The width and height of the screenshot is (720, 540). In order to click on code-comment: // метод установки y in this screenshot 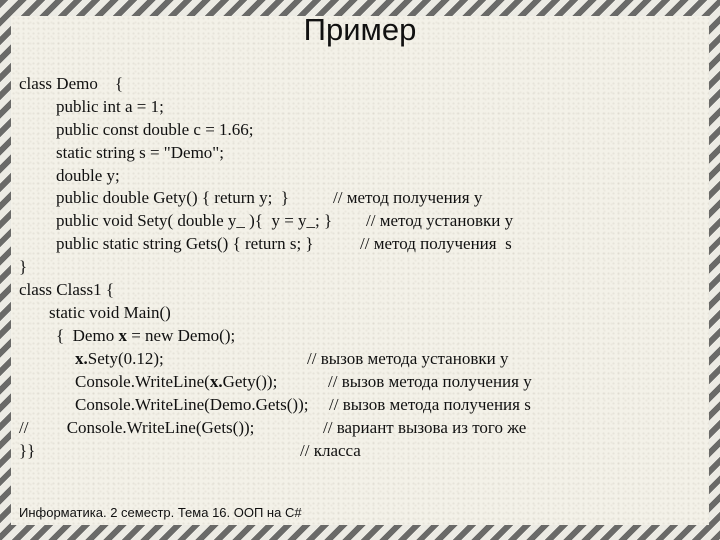, I will do `click(440, 220)`.